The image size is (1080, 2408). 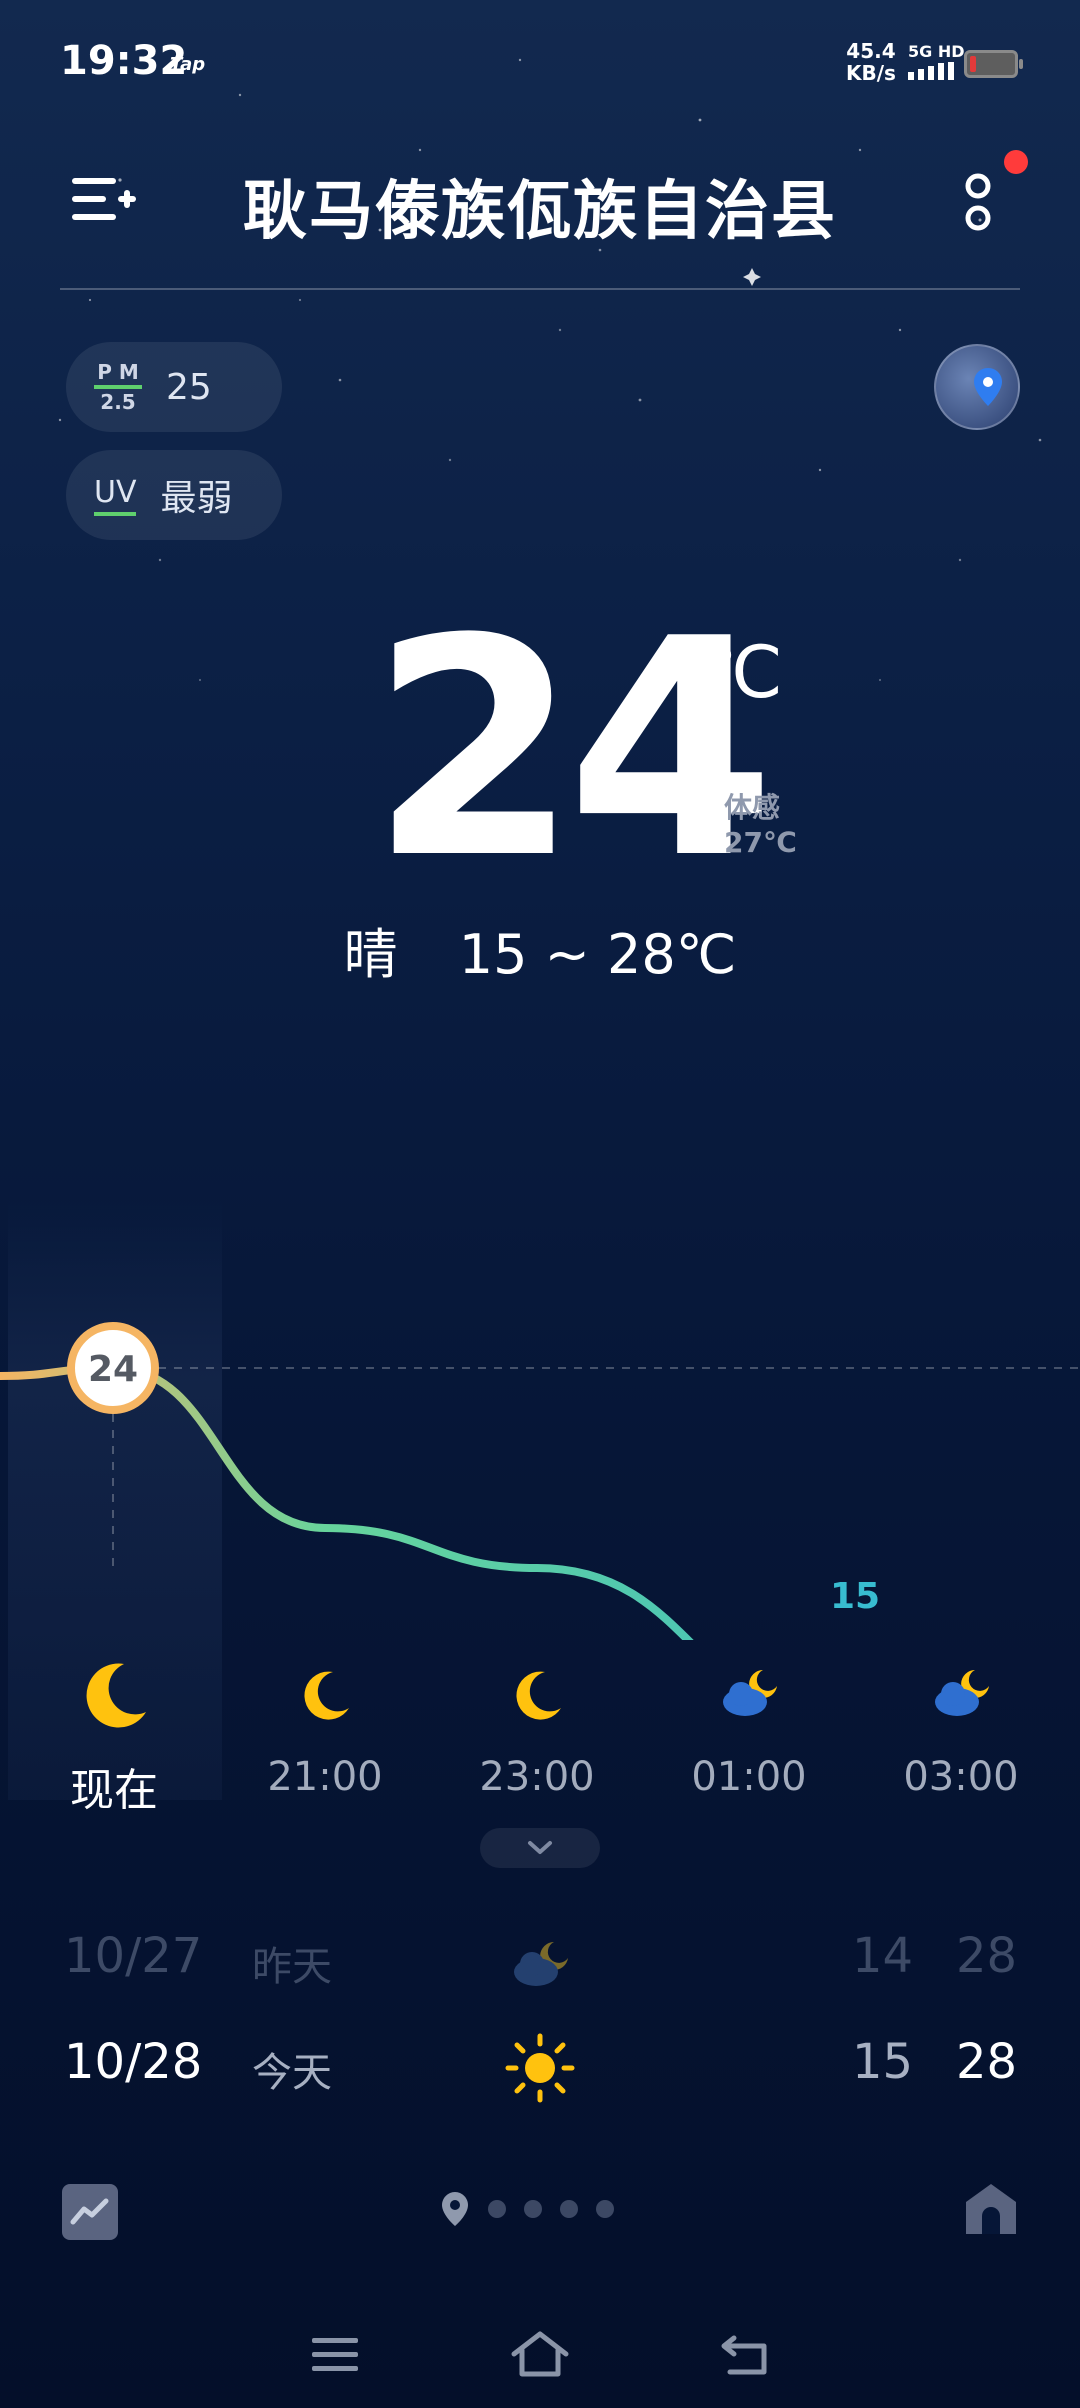 I want to click on hourly-item: 01:00, so click(x=749, y=1722).